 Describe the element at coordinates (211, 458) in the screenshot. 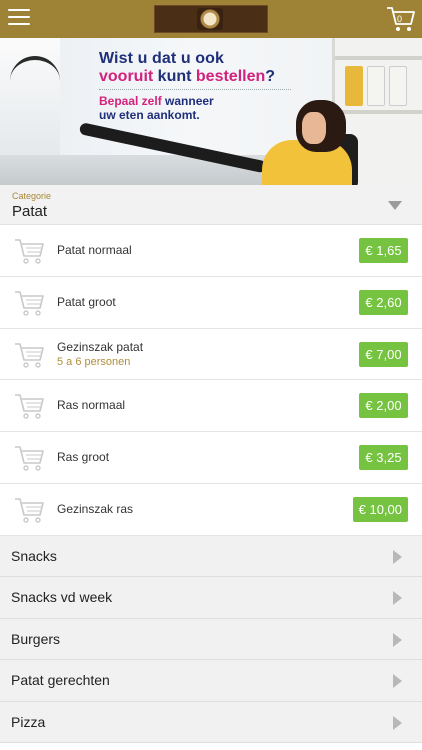

I see `product-row: Ras groot € 3,25` at that location.